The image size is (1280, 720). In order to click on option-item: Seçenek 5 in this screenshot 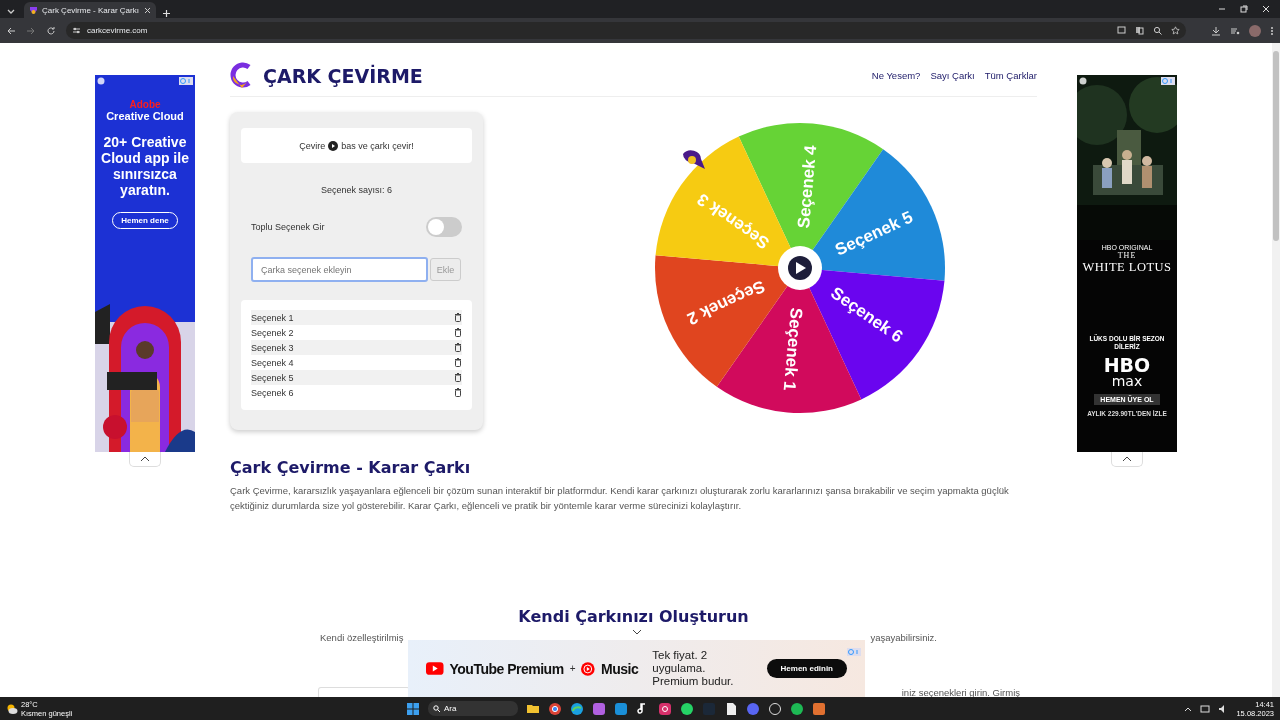, I will do `click(272, 377)`.